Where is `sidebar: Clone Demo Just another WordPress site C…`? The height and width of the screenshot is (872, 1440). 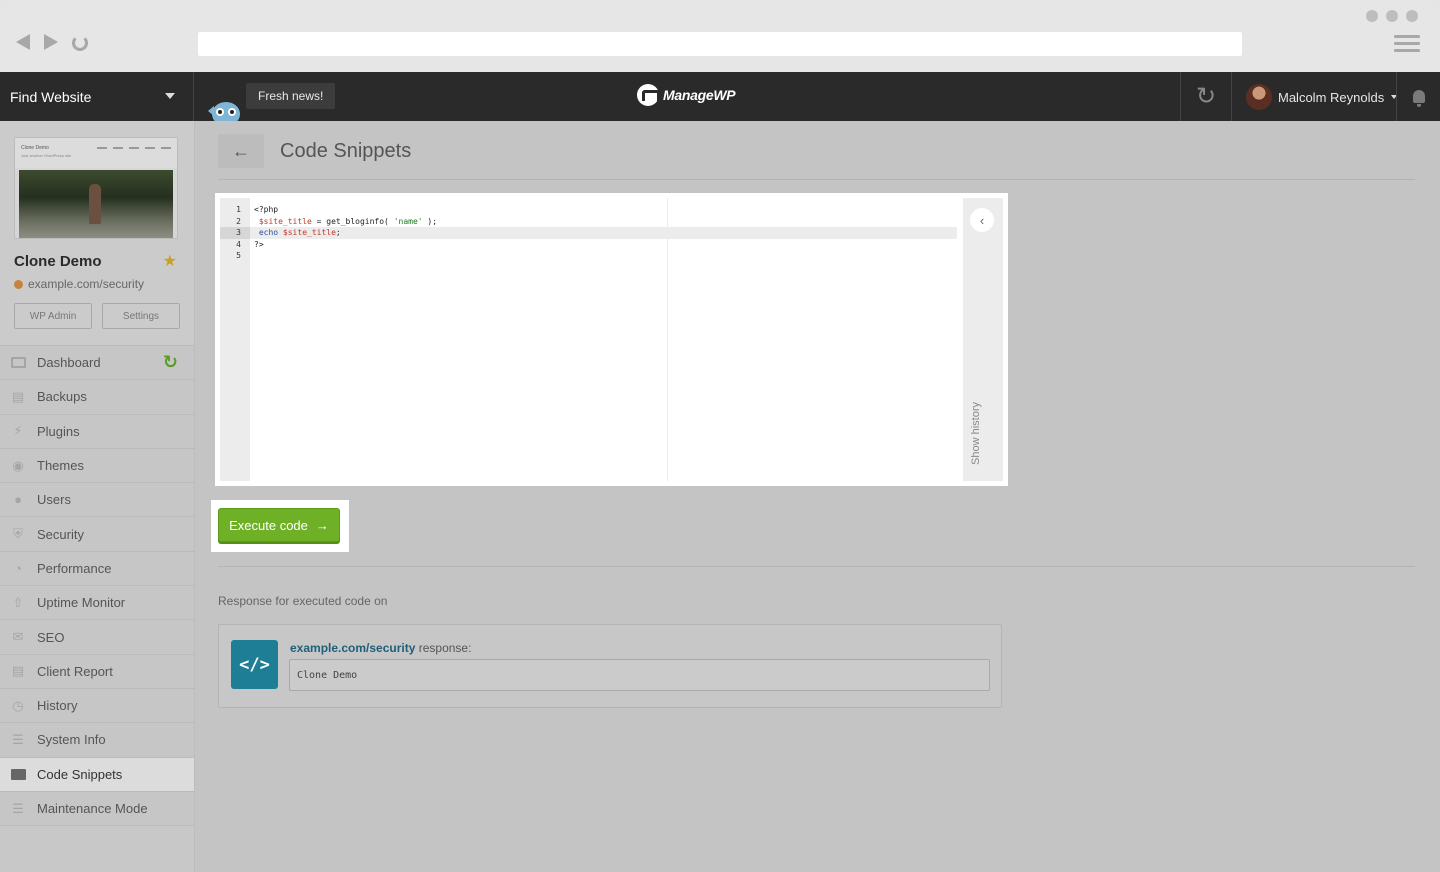 sidebar: Clone Demo Just another WordPress site C… is located at coordinates (97, 496).